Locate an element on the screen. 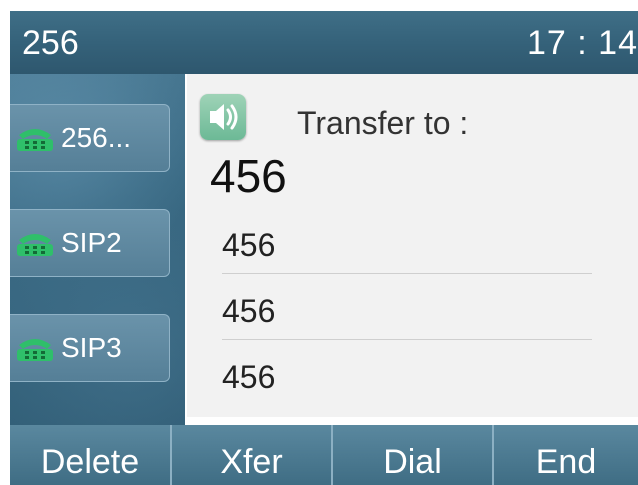 The image size is (638, 485). softkey-end: End is located at coordinates (566, 455).